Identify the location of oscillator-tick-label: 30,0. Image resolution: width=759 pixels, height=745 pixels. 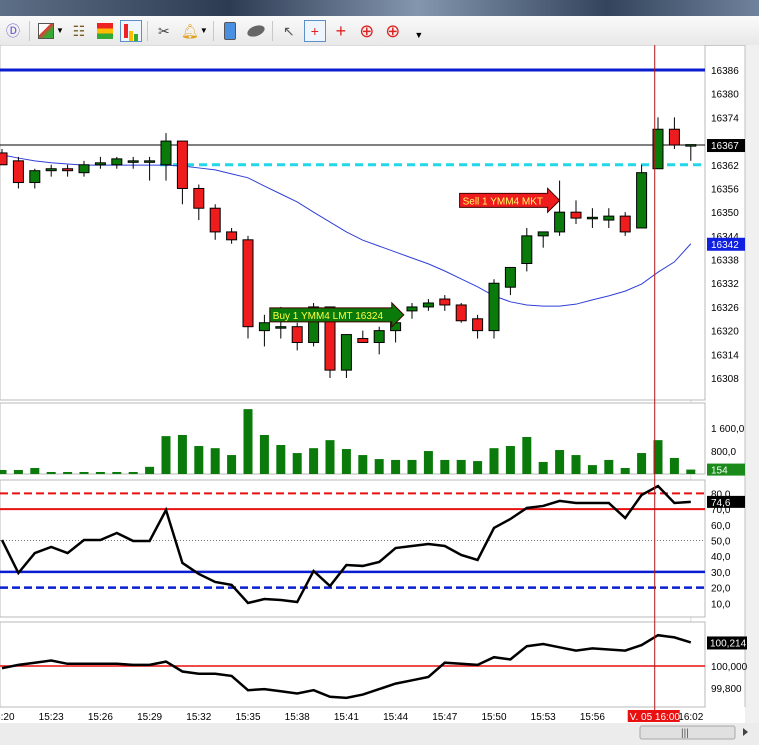
(721, 573).